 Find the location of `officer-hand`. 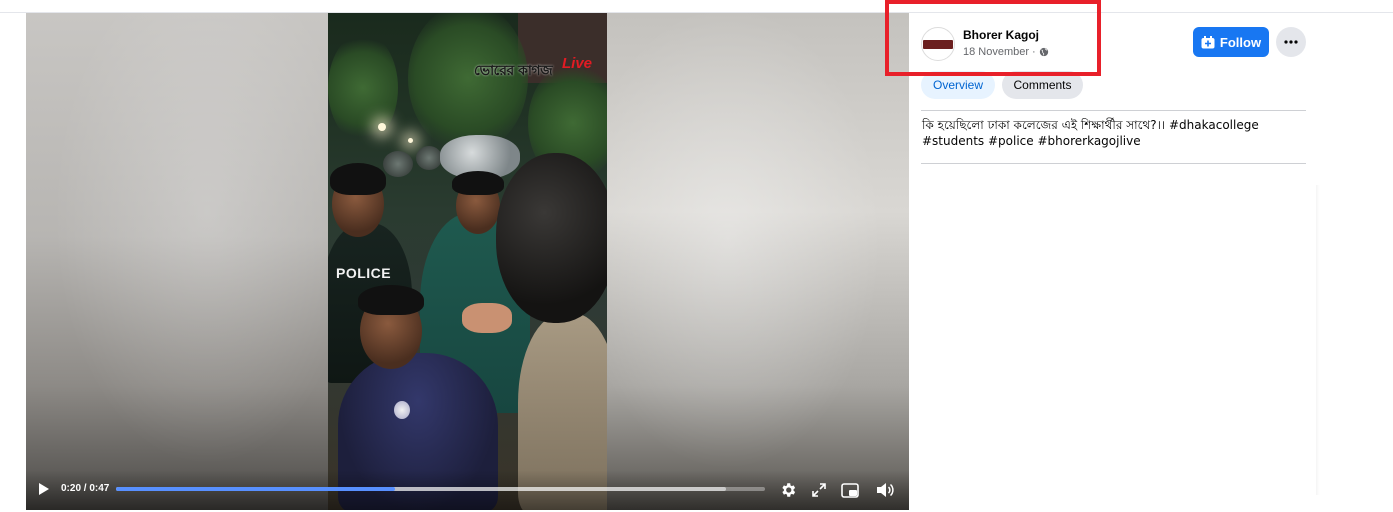

officer-hand is located at coordinates (487, 318).